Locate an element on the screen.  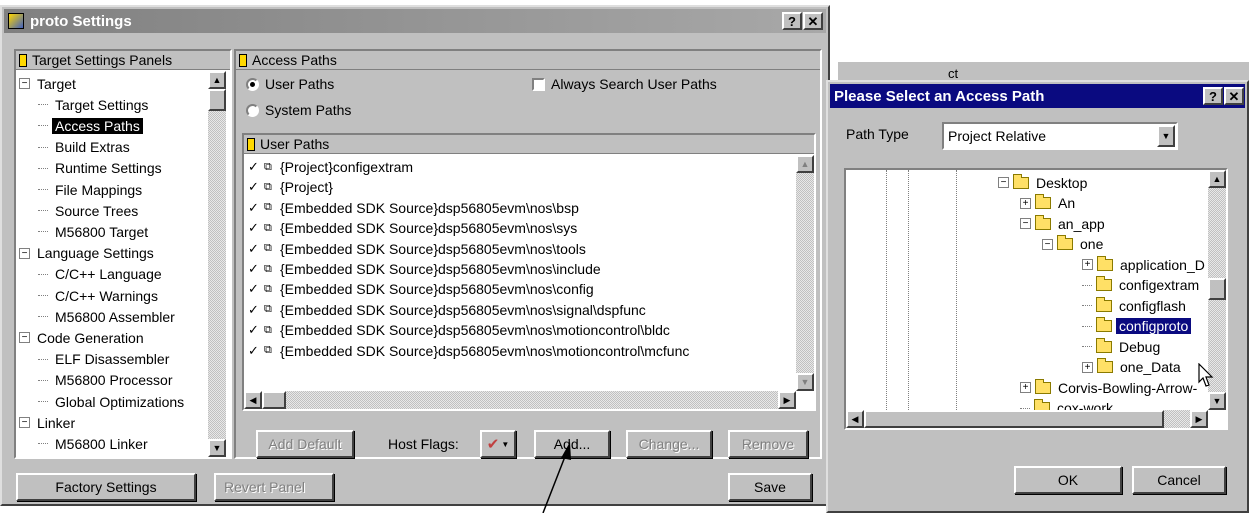
host-flags-button: ✔ ▼ is located at coordinates (498, 444).